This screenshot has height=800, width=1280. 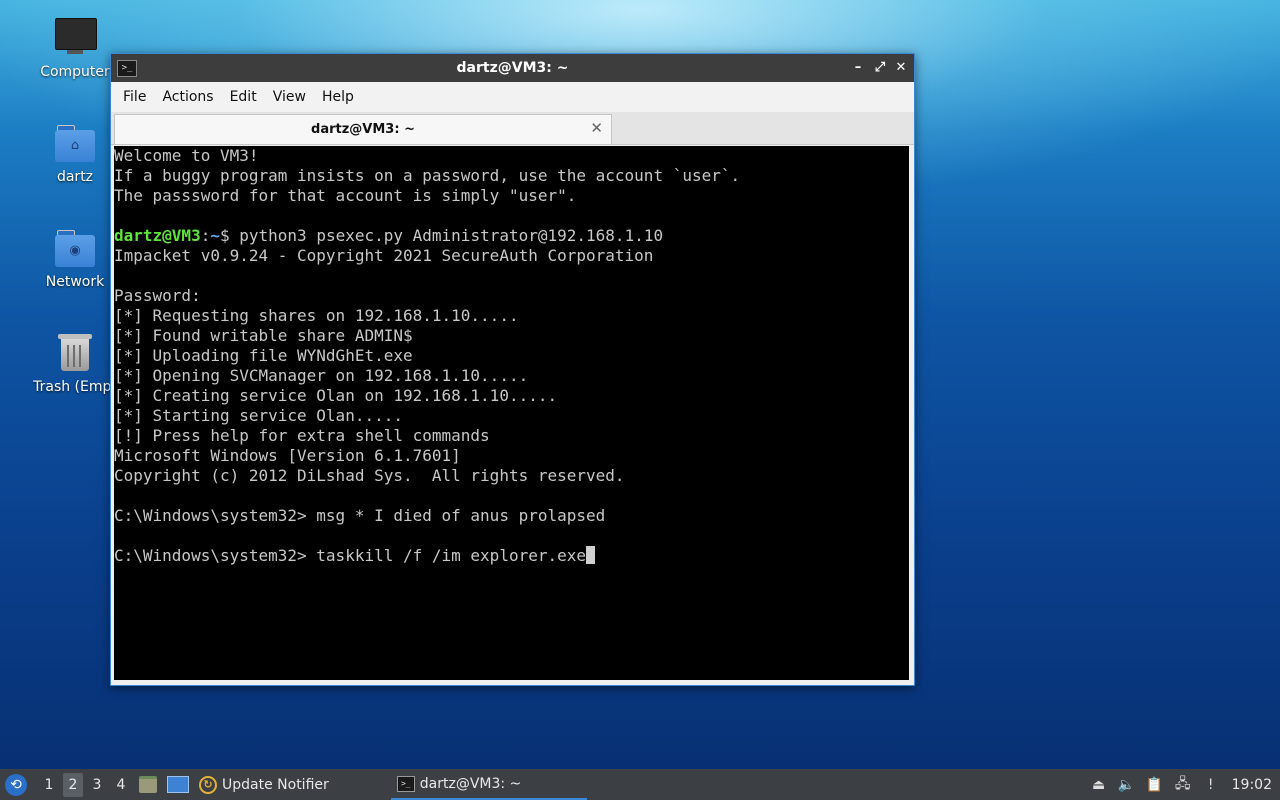 I want to click on terminal-line: Welcome to VM3!, so click(x=186, y=155).